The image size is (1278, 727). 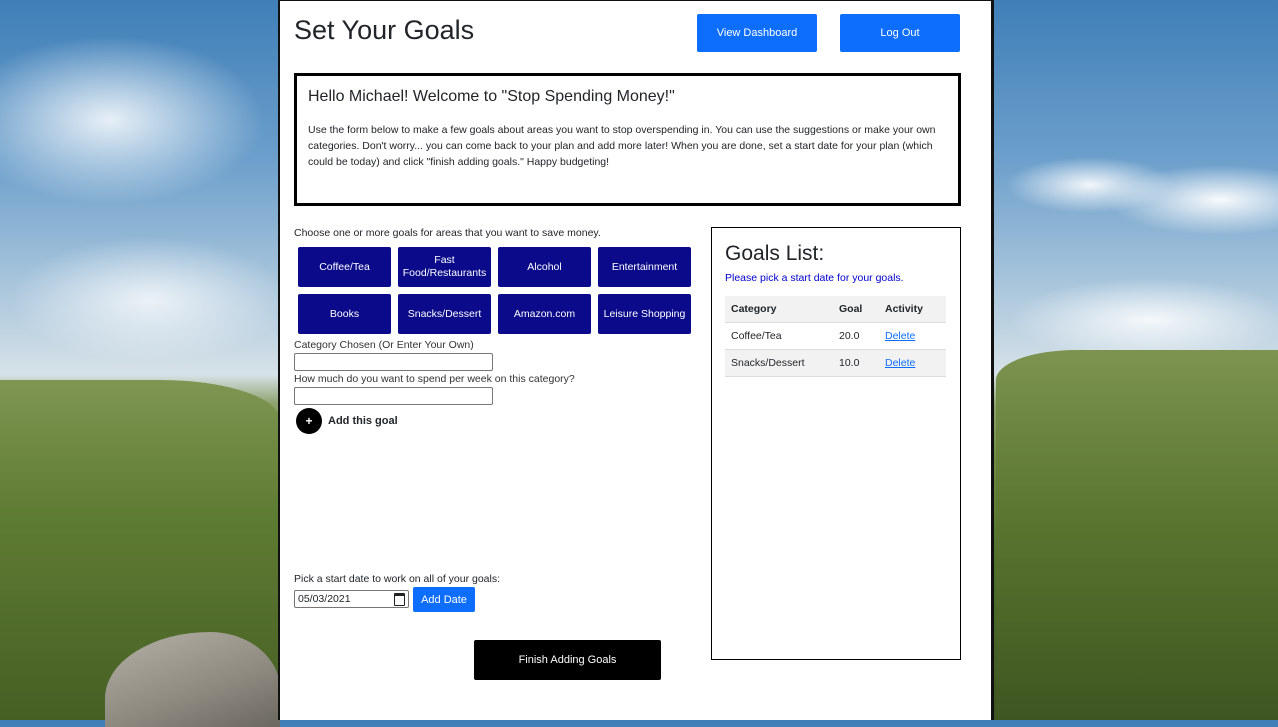 I want to click on add-goal-label: Add this goal, so click(x=363, y=421).